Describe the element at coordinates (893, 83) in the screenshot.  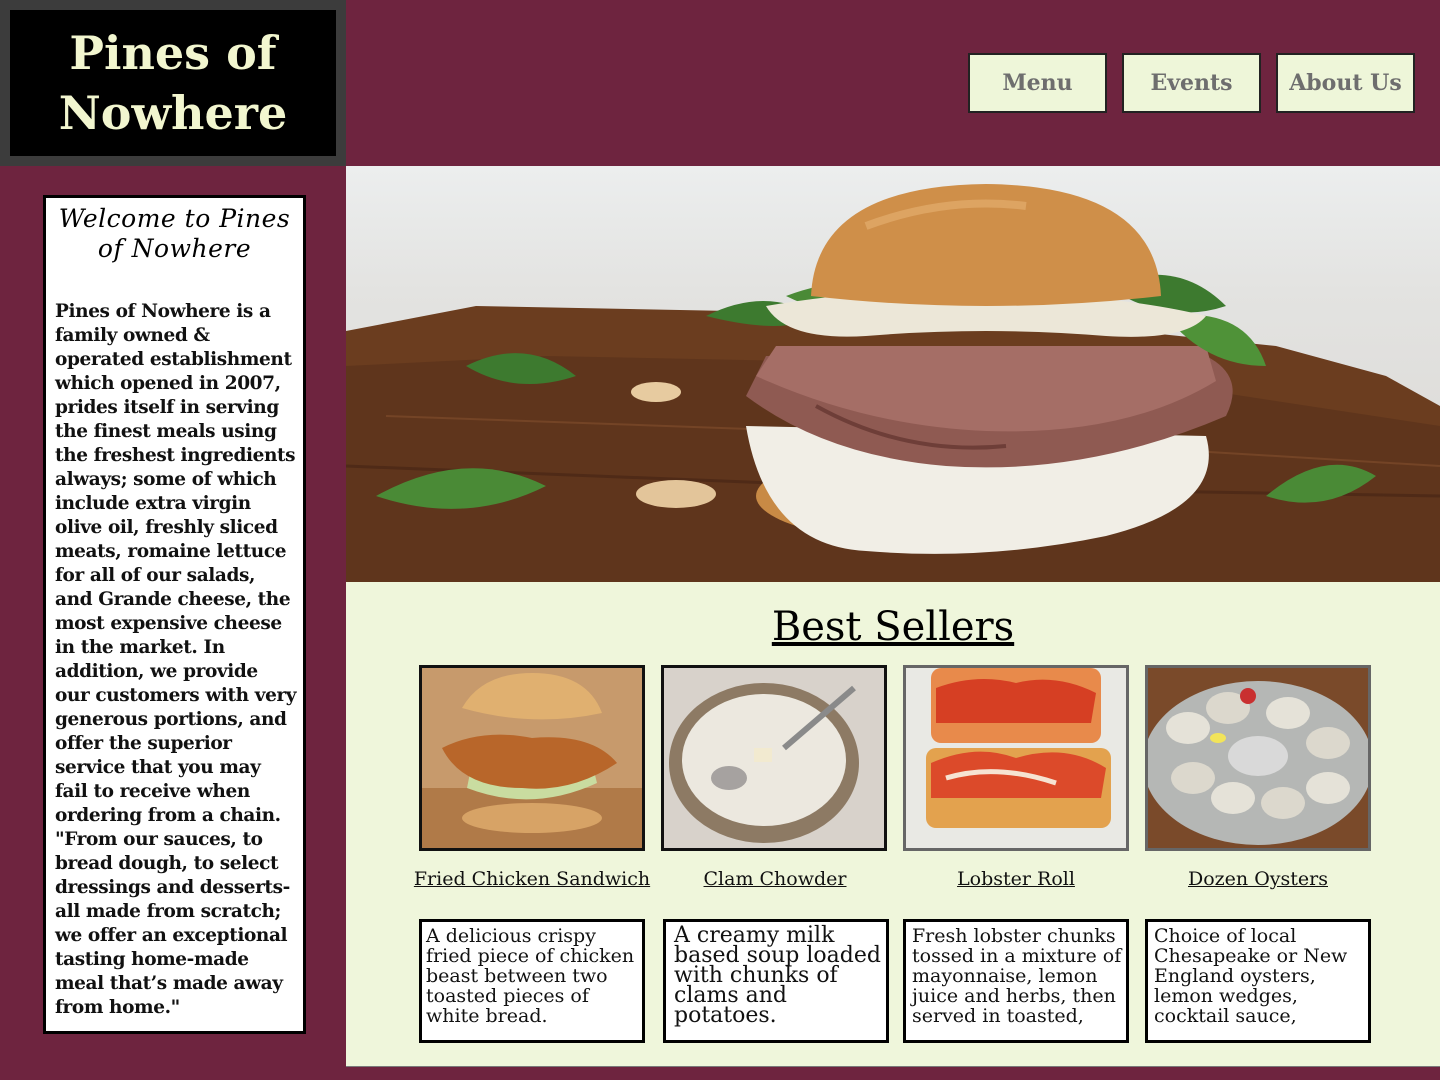
I see `header-bar: Menu Events About Us` at that location.